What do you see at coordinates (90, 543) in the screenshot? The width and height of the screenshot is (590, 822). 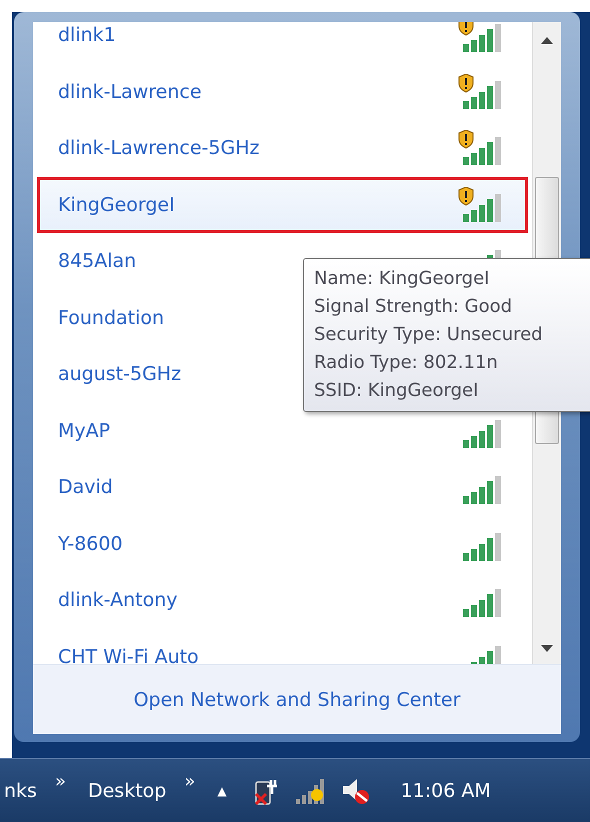 I see `network-name: Y-8600` at bounding box center [90, 543].